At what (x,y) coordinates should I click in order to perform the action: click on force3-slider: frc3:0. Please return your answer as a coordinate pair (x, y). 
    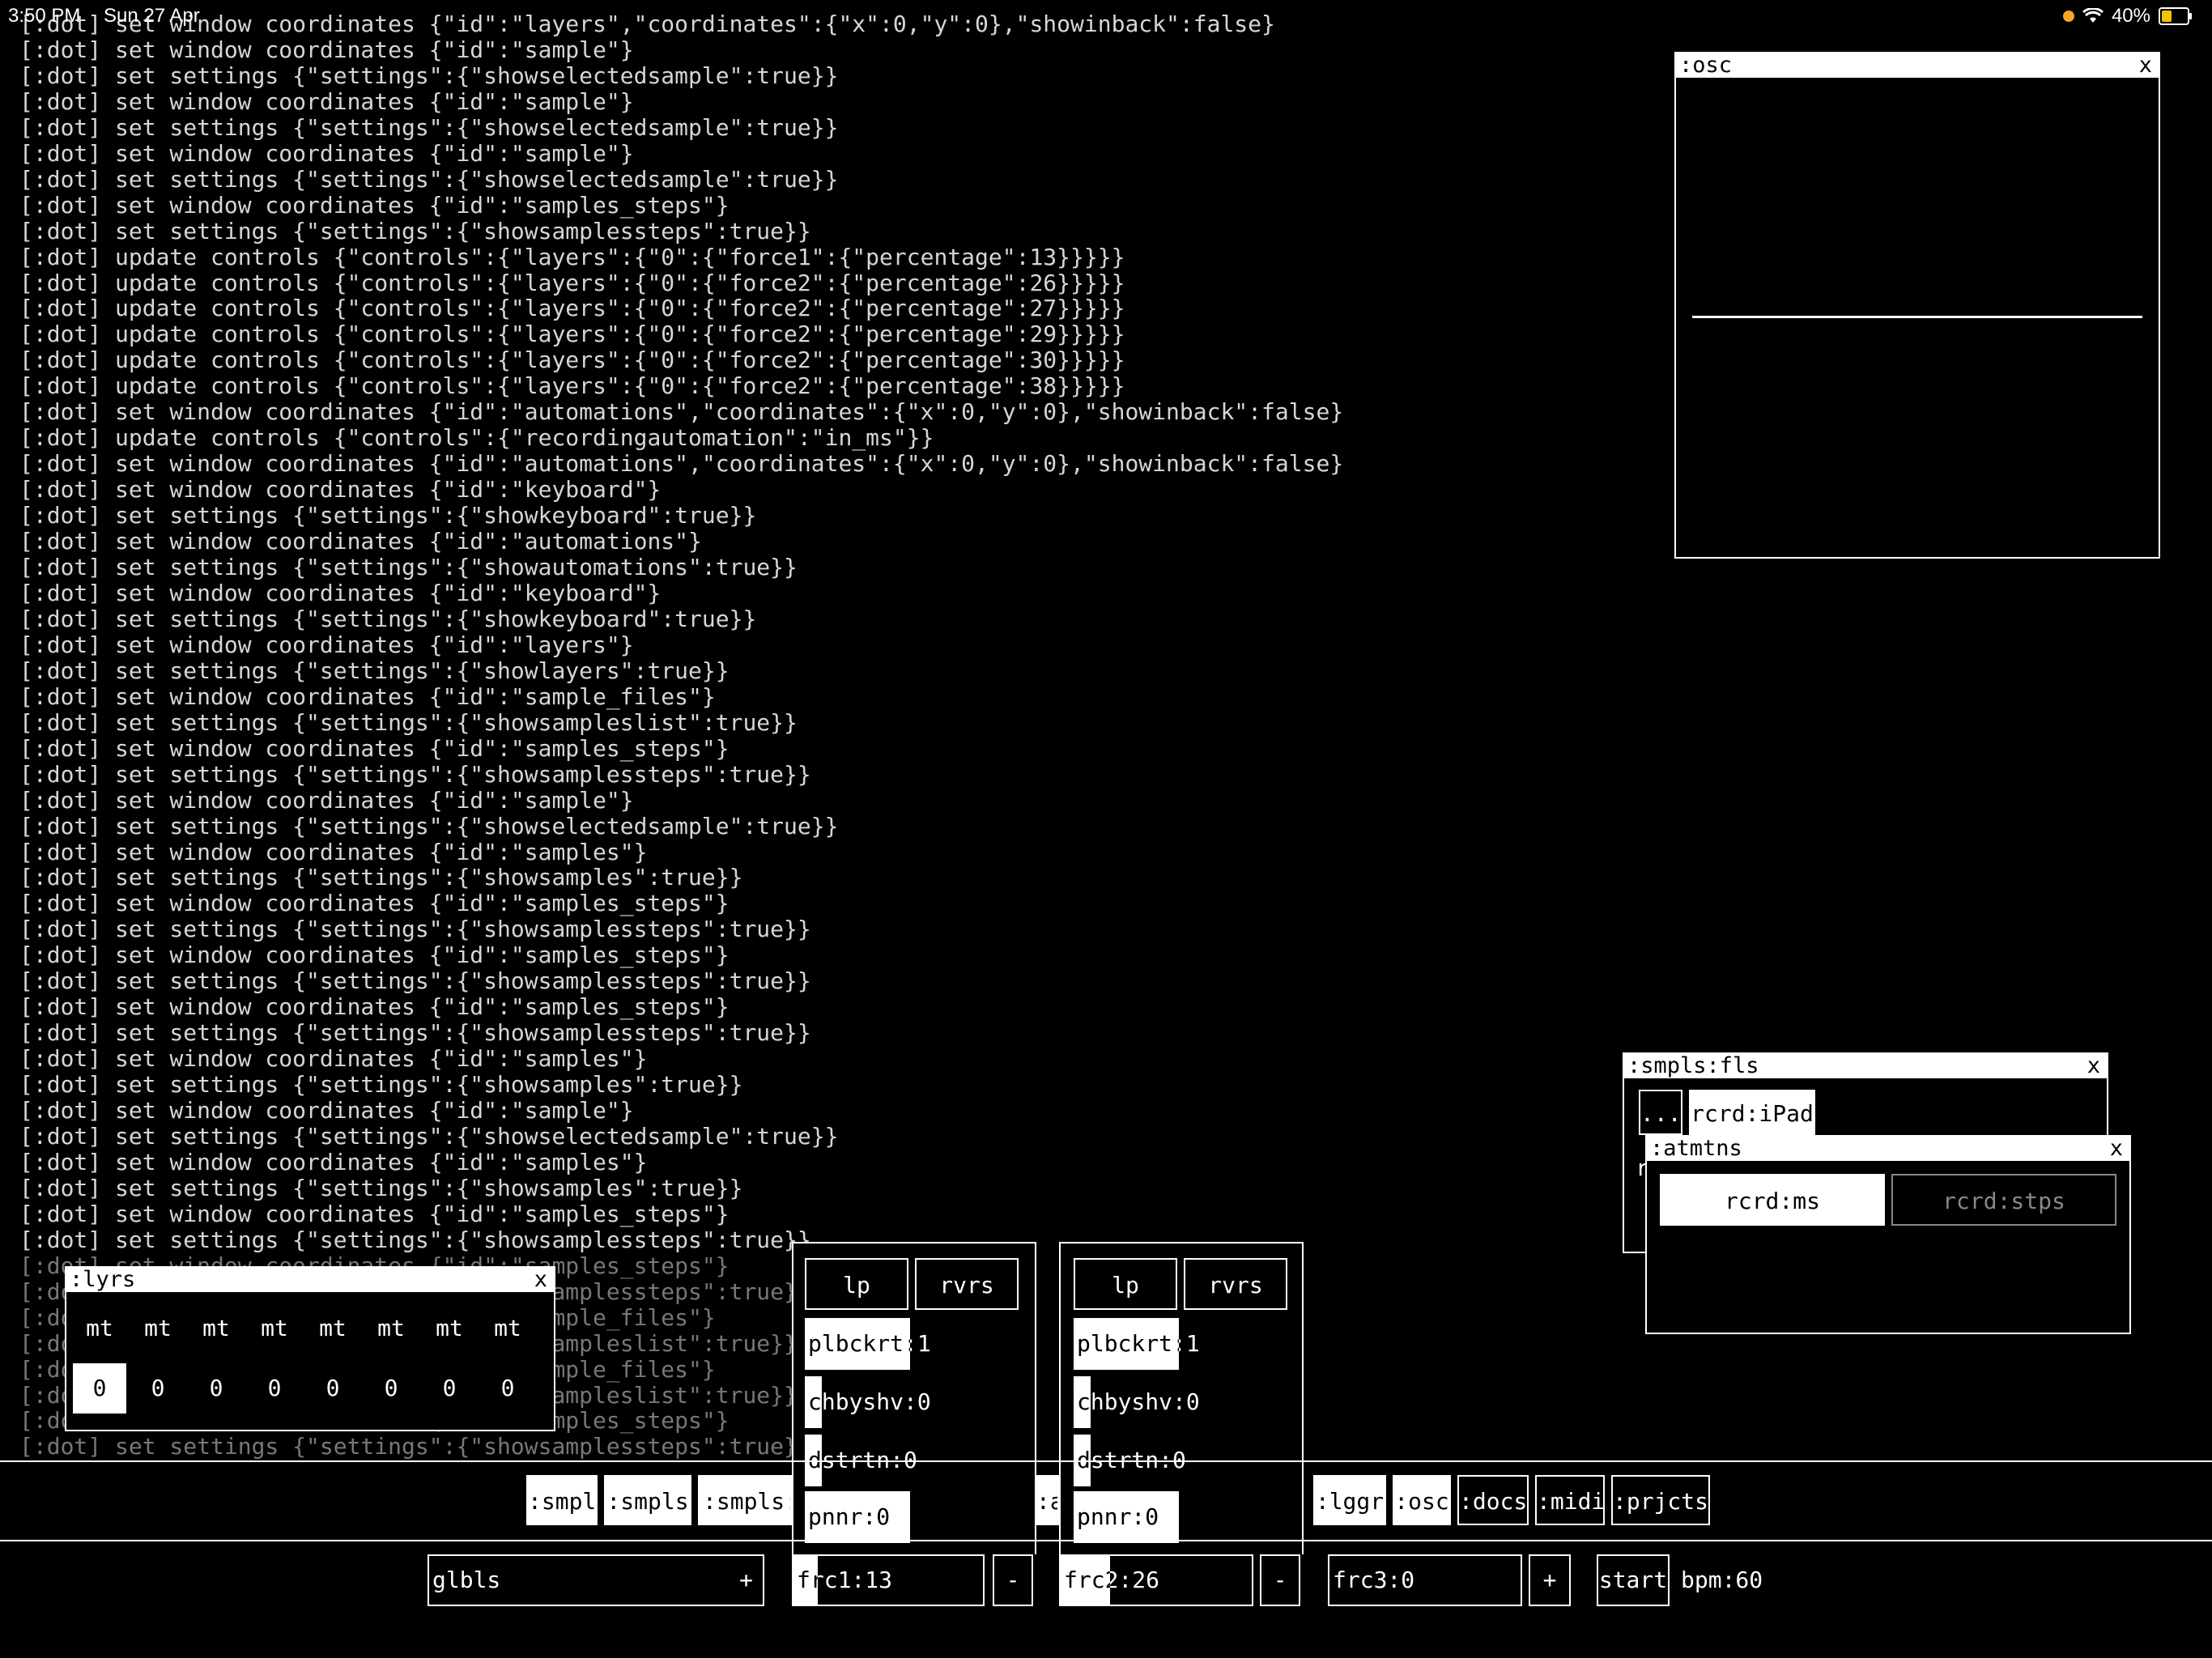
    Looking at the image, I should click on (1425, 1580).